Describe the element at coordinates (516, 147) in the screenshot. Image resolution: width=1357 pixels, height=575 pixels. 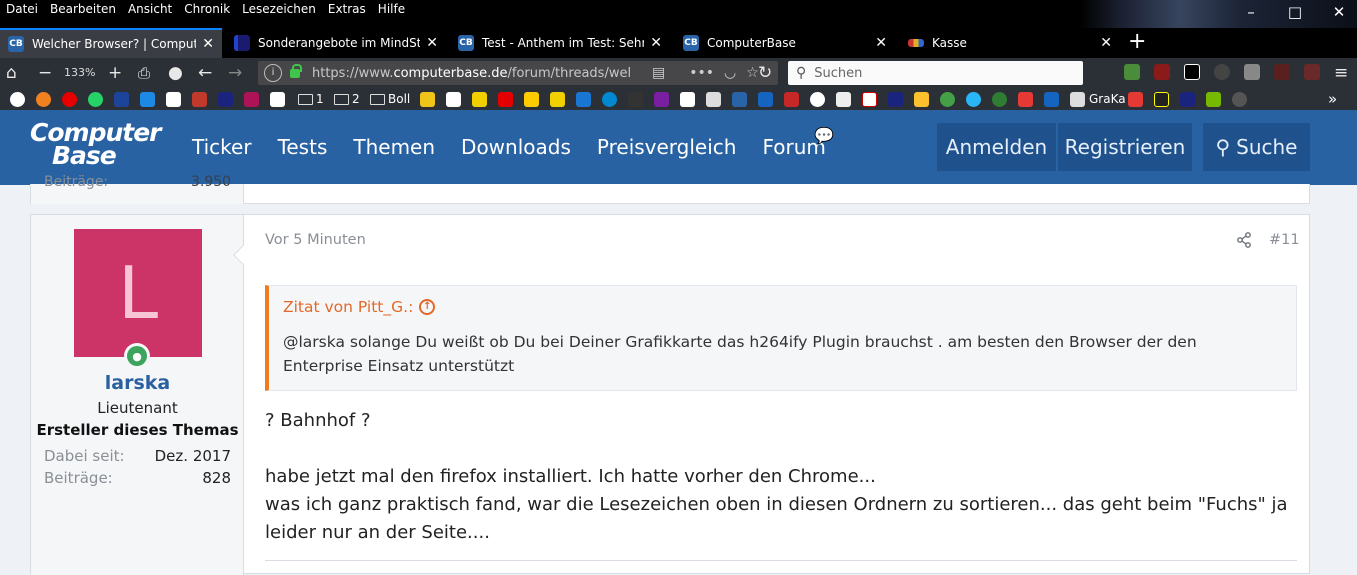
I see `nav-downloads: Downloads` at that location.